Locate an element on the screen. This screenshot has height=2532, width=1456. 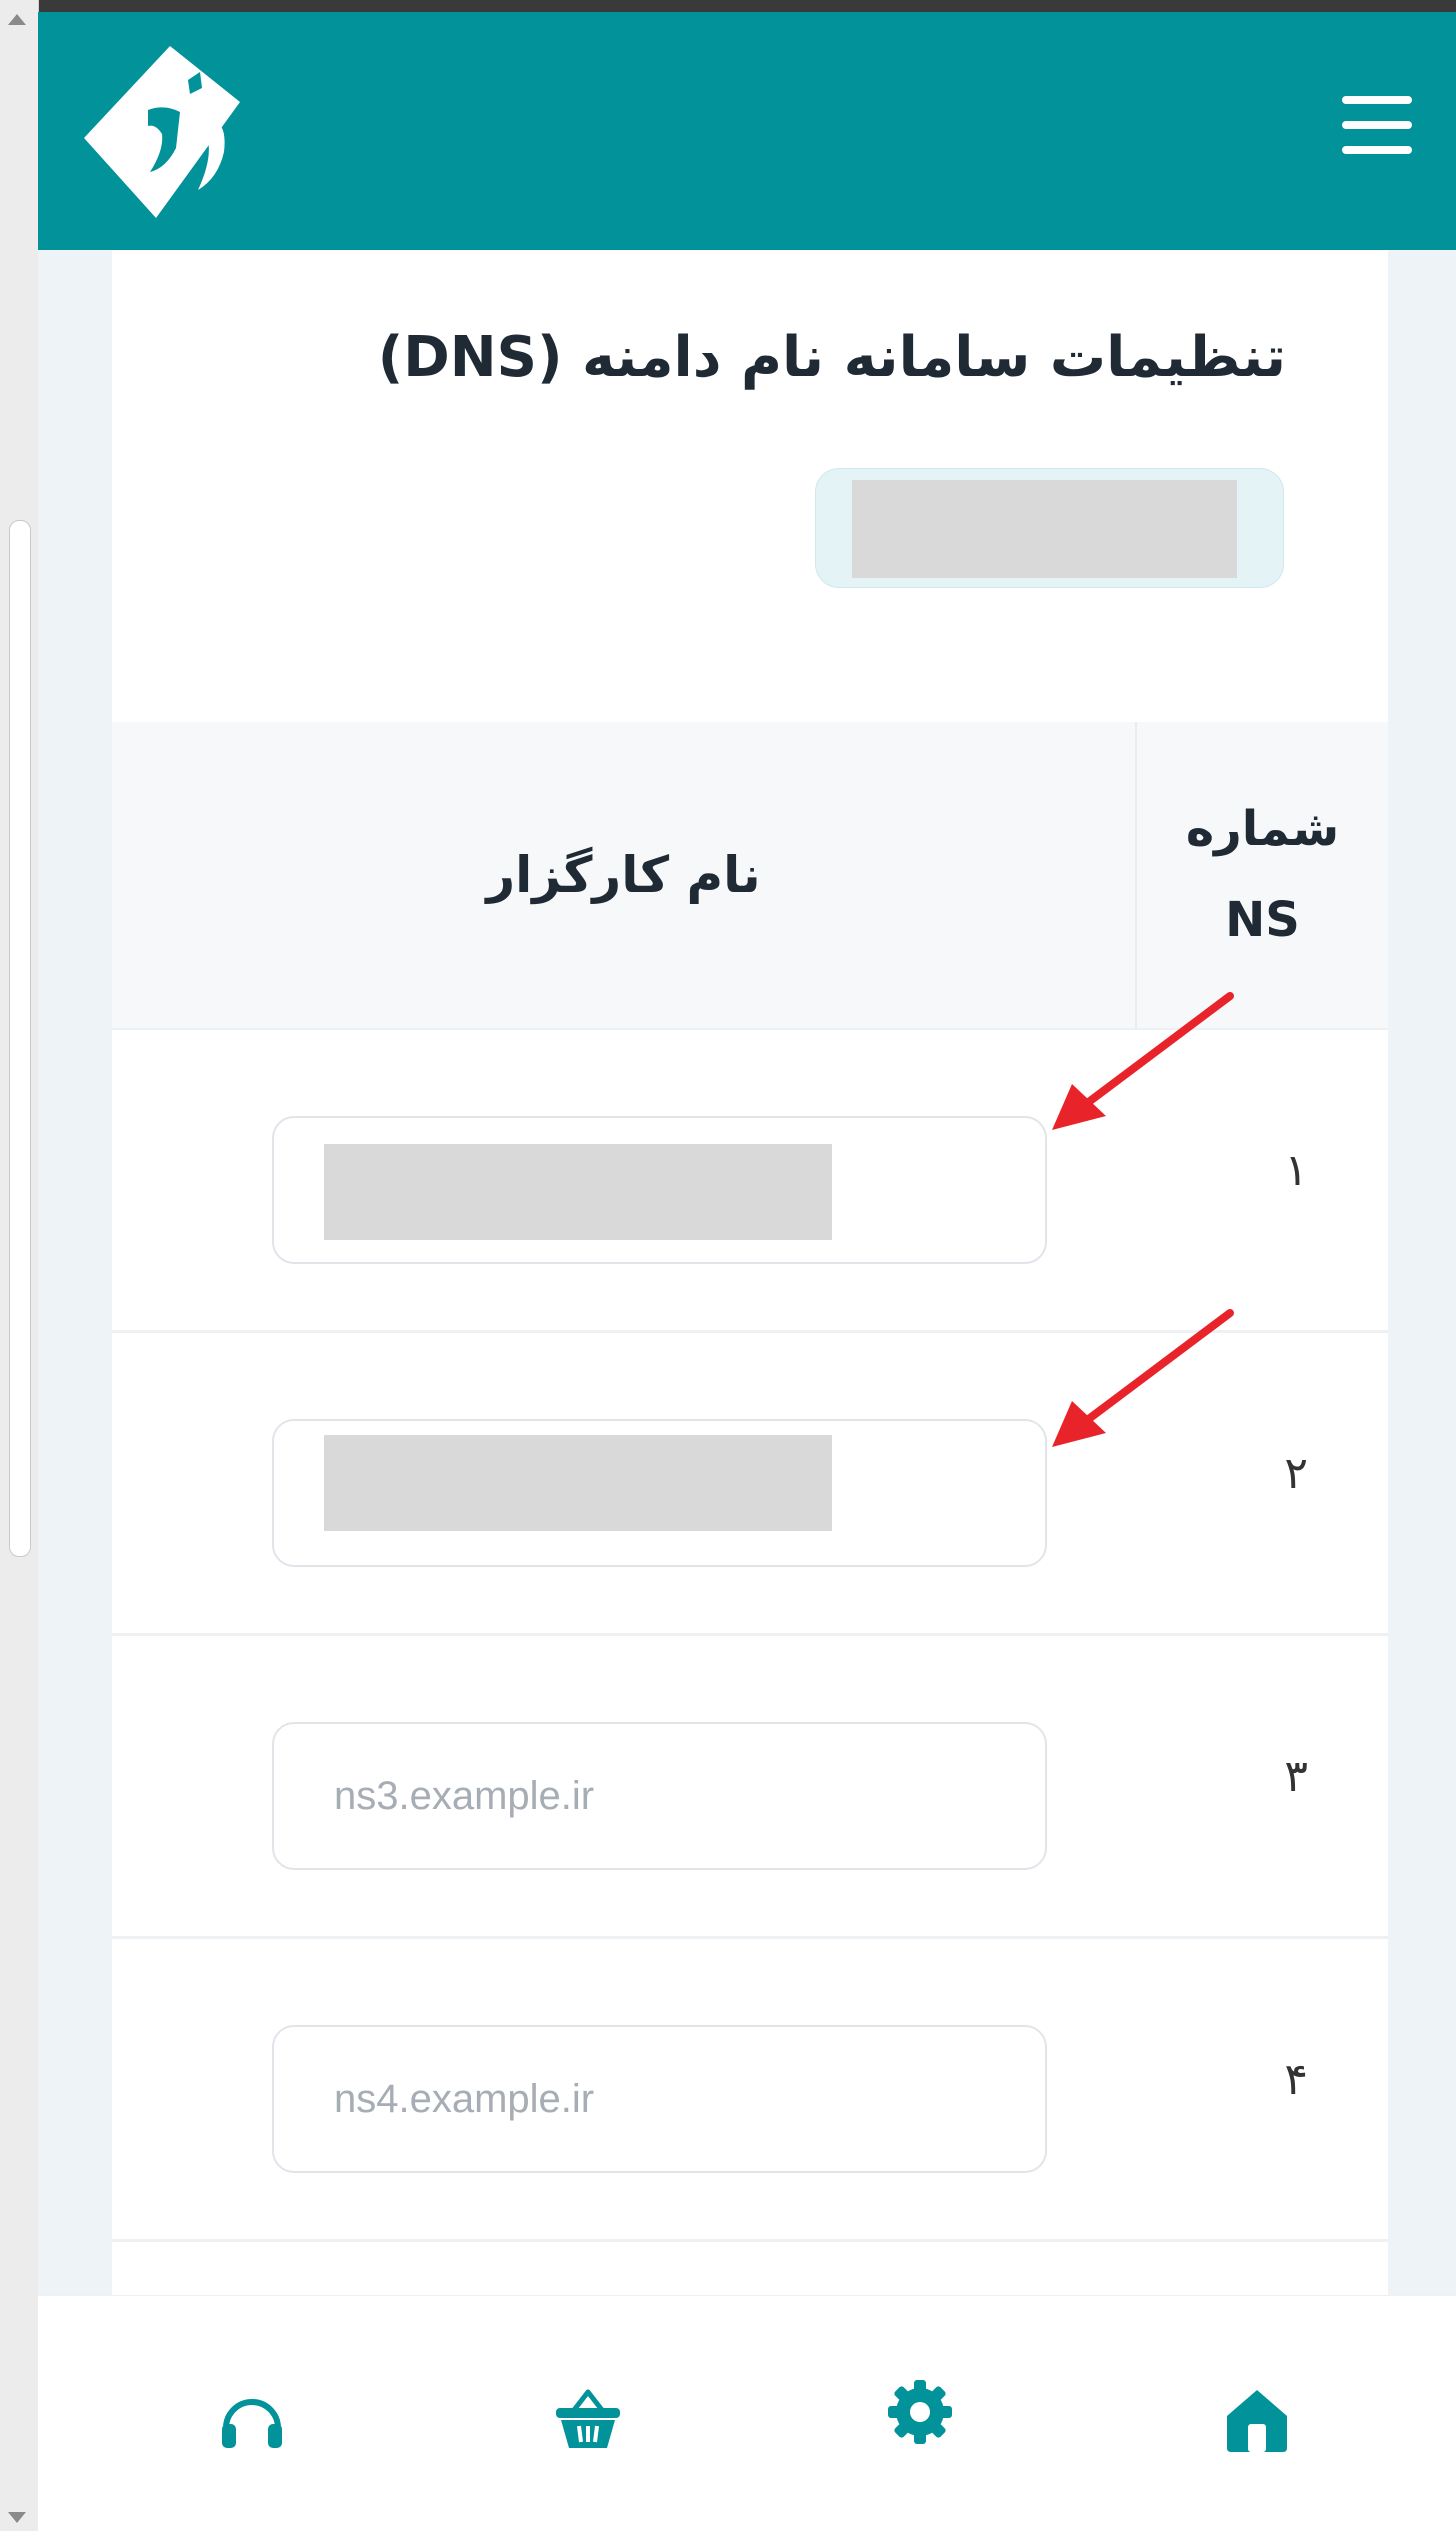
bottom-navigation-bar is located at coordinates (747, 2413).